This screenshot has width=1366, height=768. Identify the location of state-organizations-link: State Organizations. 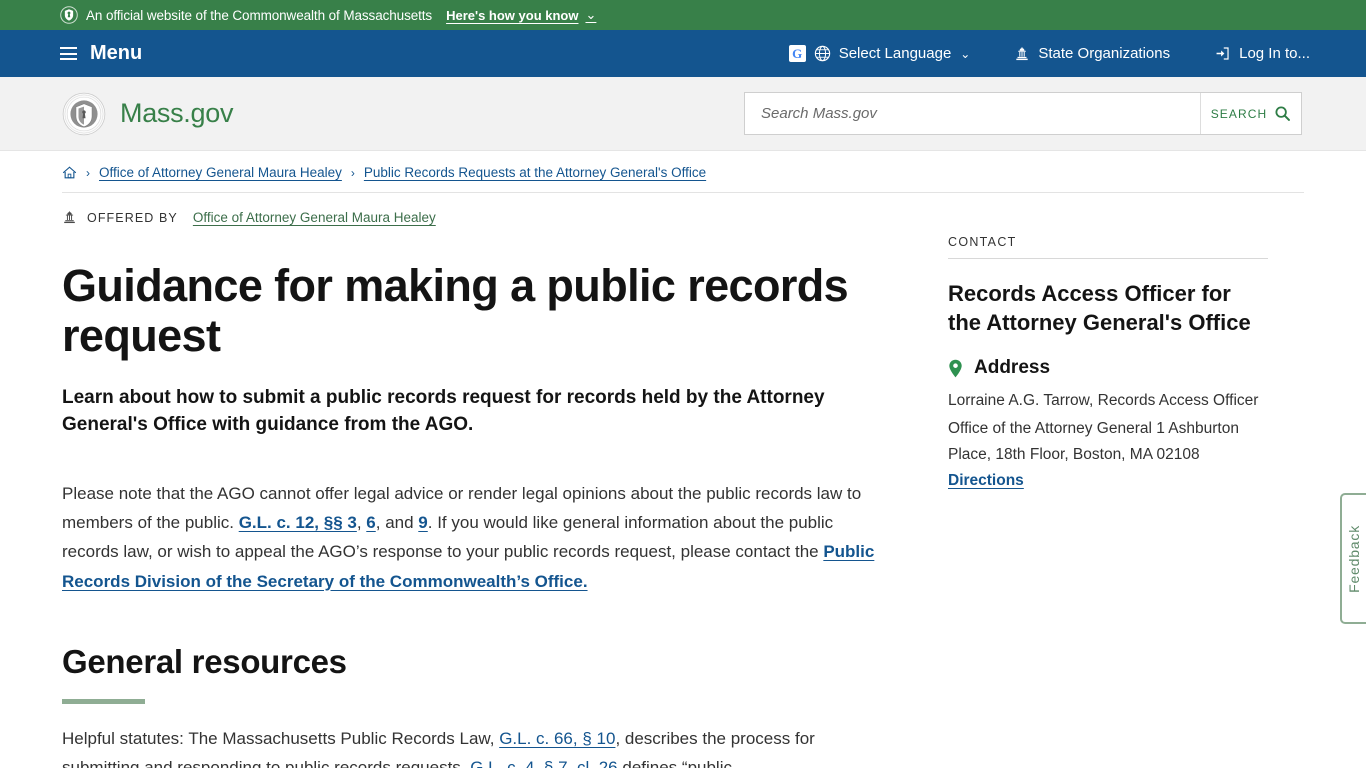
(1092, 53).